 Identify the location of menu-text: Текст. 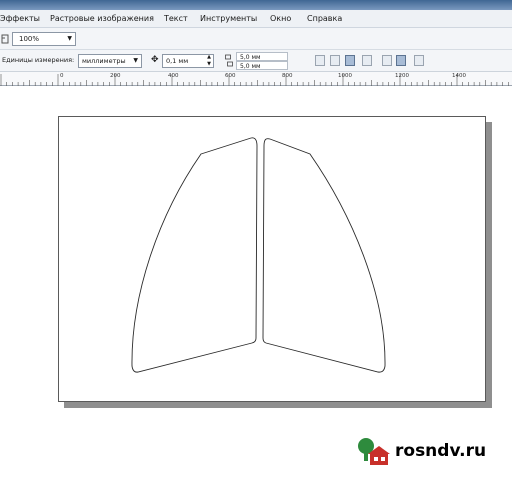
(176, 19).